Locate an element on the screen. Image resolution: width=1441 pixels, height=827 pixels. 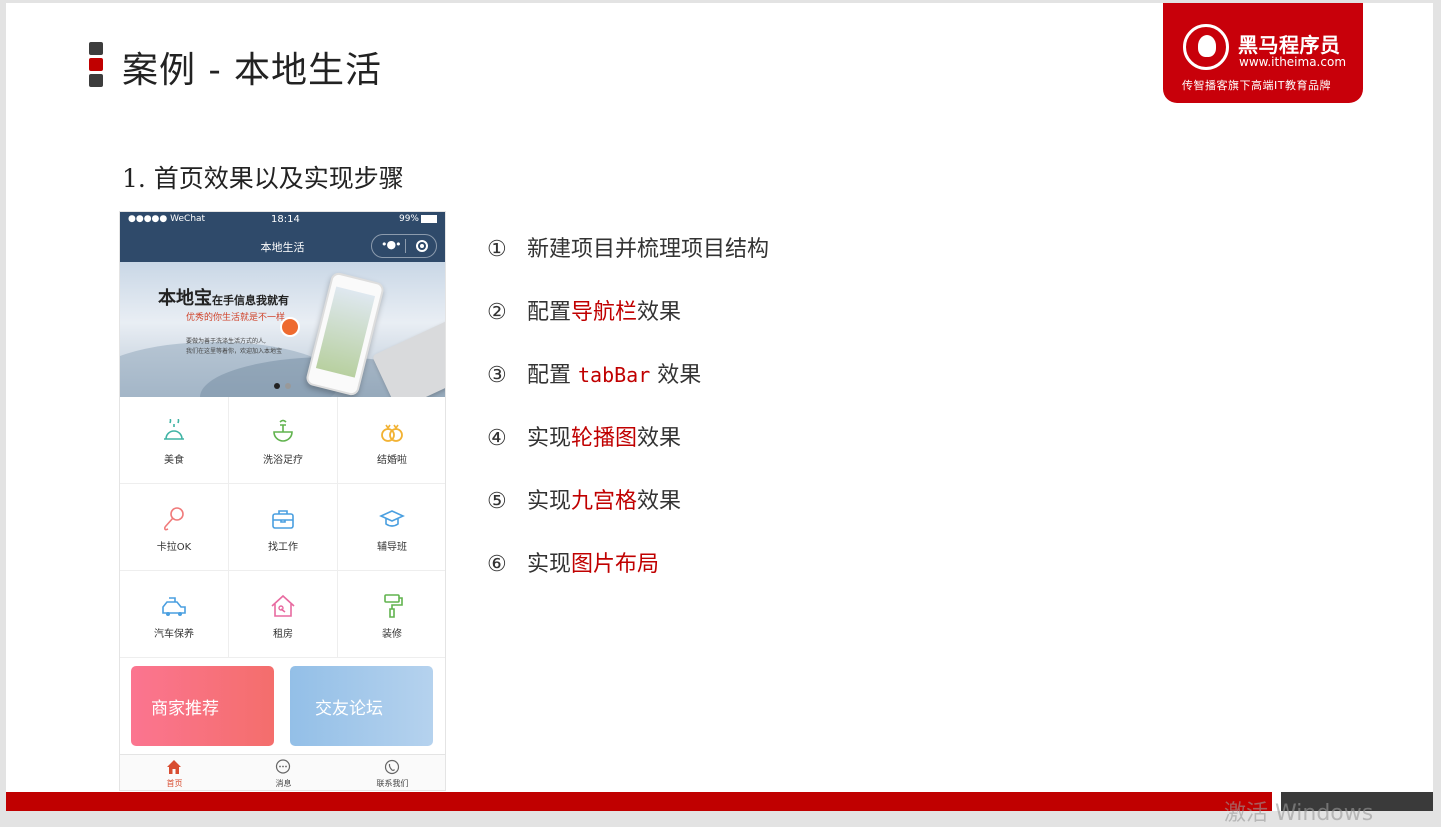
windows-activation-watermark: 激活 Windows is located at coordinates (1299, 813).